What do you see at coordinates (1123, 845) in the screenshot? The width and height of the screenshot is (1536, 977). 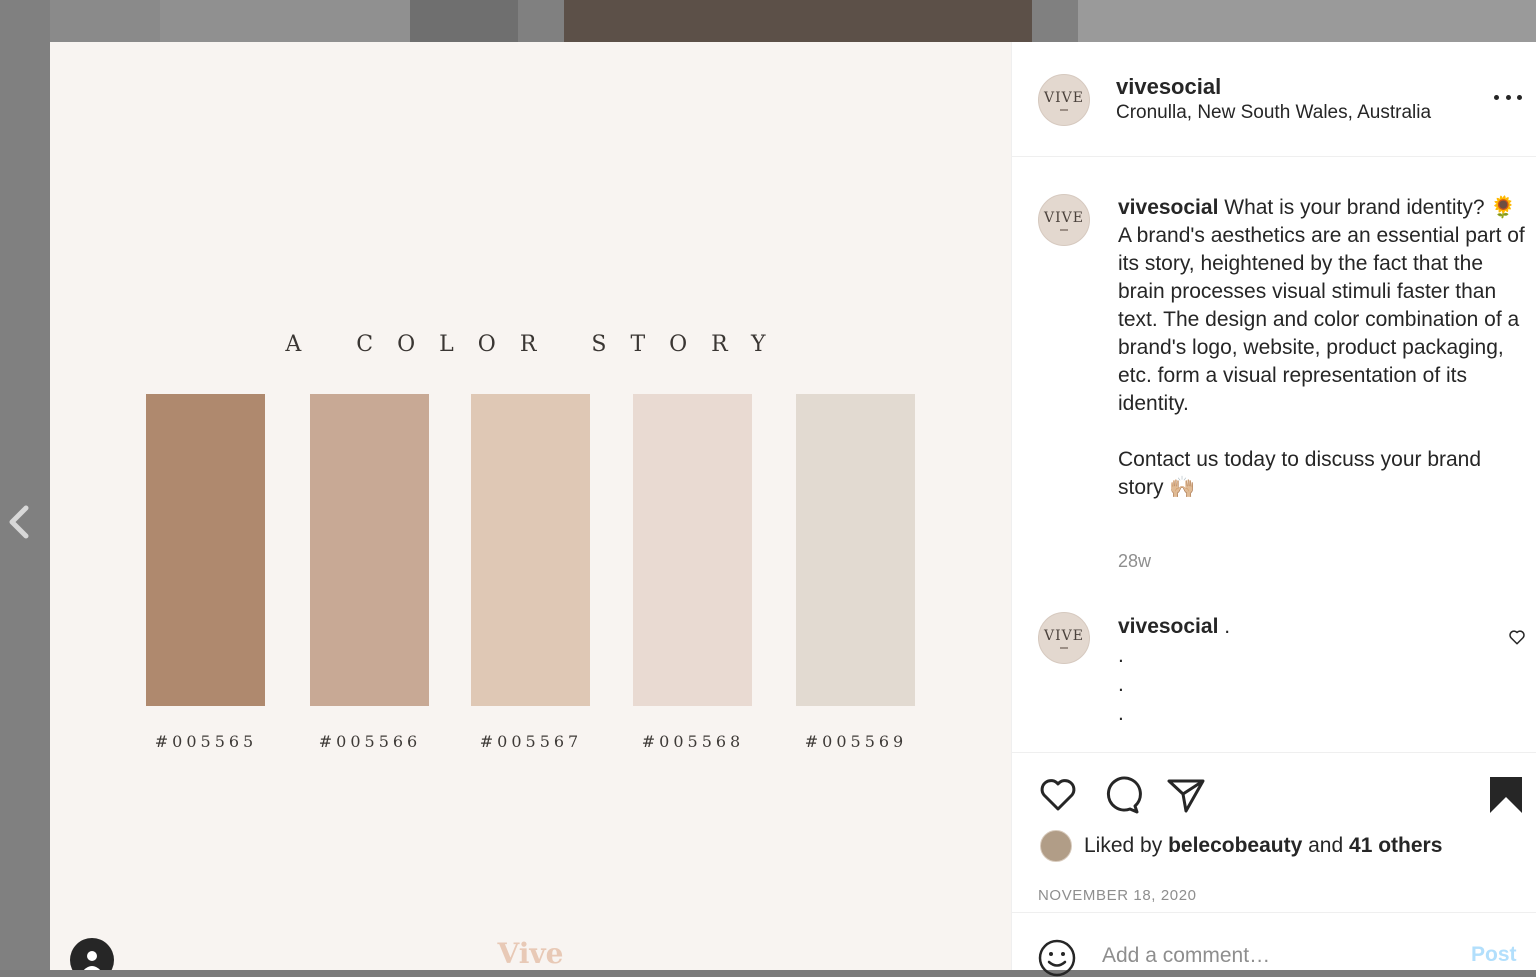 I see `liked-prefix: Liked by` at bounding box center [1123, 845].